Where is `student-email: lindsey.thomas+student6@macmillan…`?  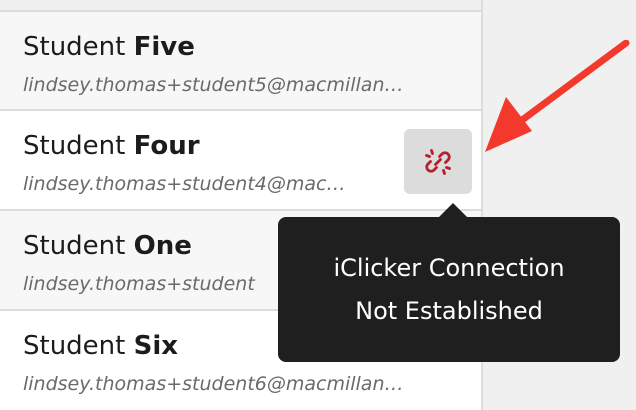
student-email: lindsey.thomas+student6@macmillan… is located at coordinates (213, 384).